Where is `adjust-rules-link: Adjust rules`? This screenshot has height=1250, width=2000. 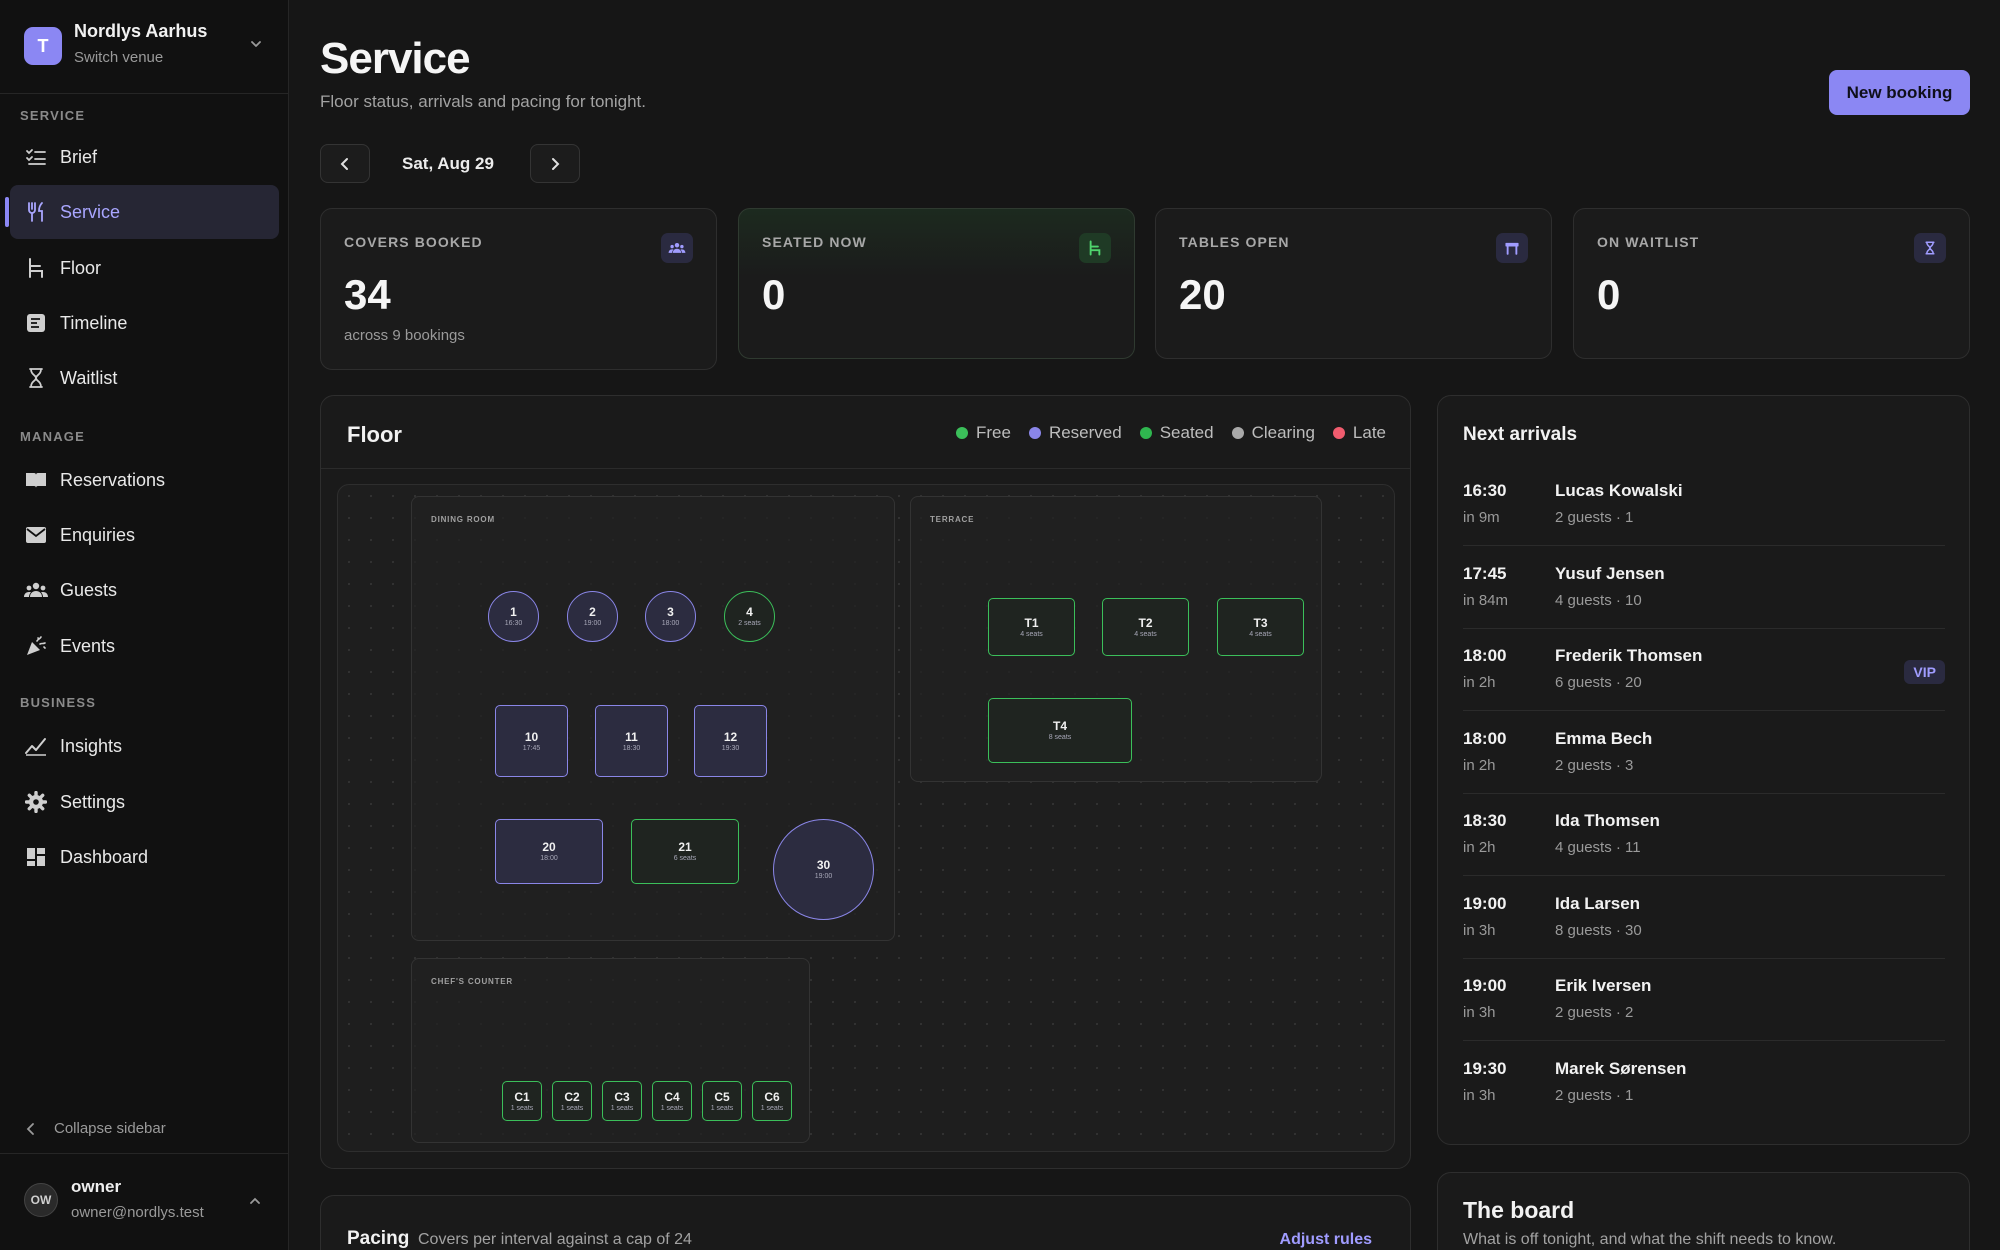 adjust-rules-link: Adjust rules is located at coordinates (1326, 1240).